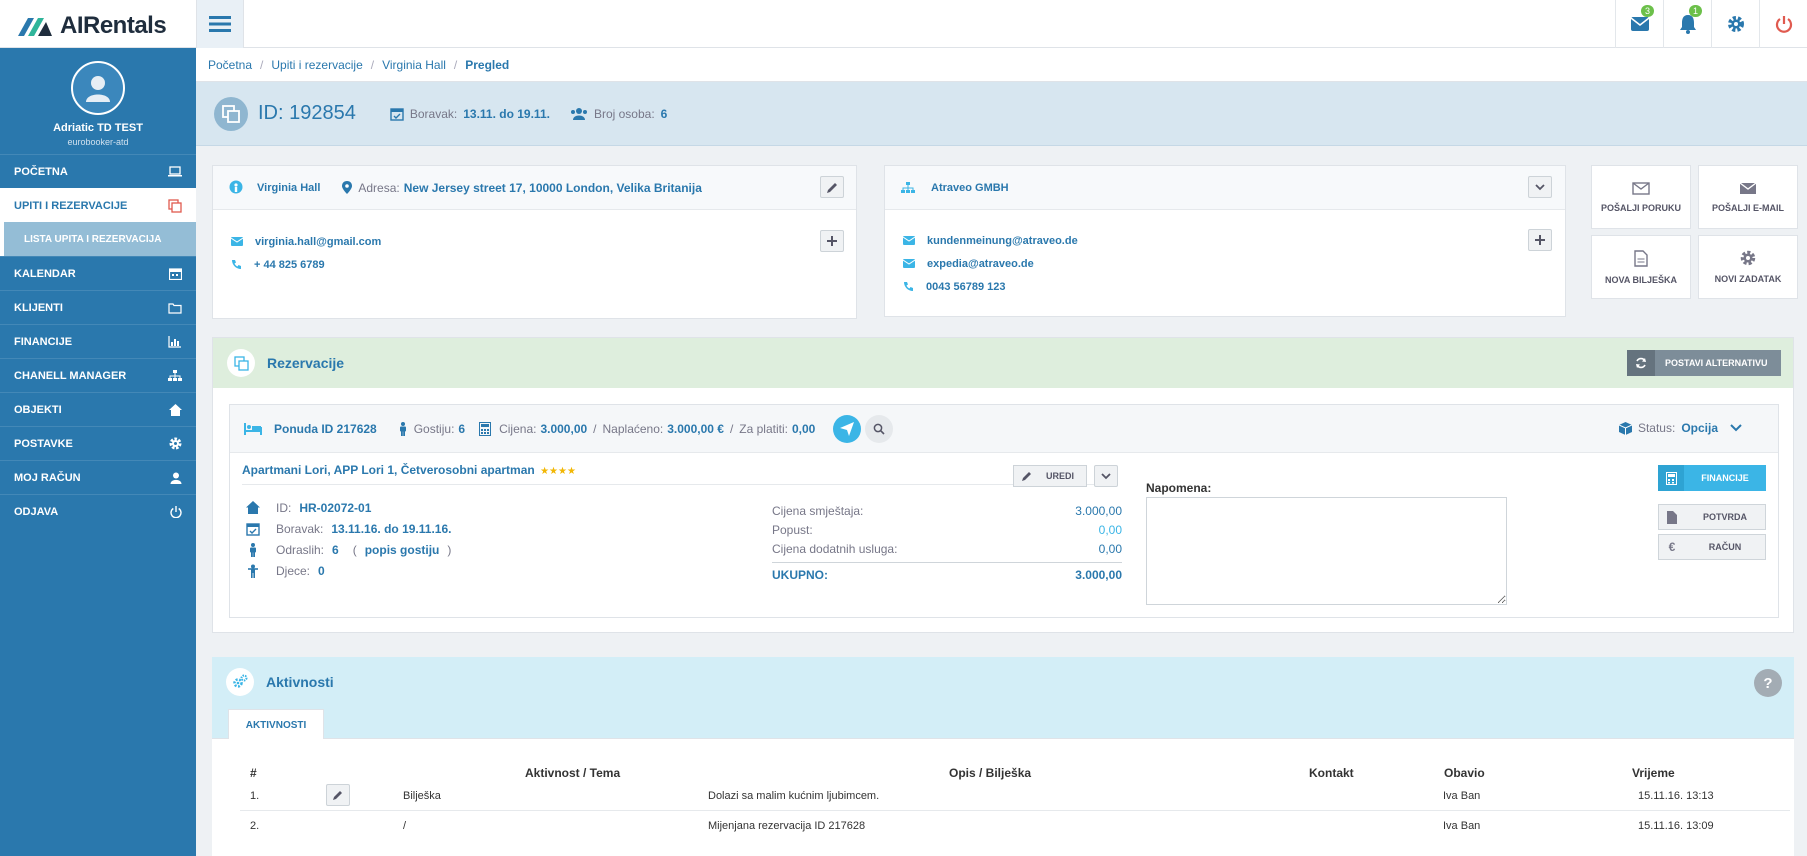 Image resolution: width=1807 pixels, height=856 pixels. Describe the element at coordinates (318, 242) in the screenshot. I see `guest-email: virginia.hall@gmail.com` at that location.